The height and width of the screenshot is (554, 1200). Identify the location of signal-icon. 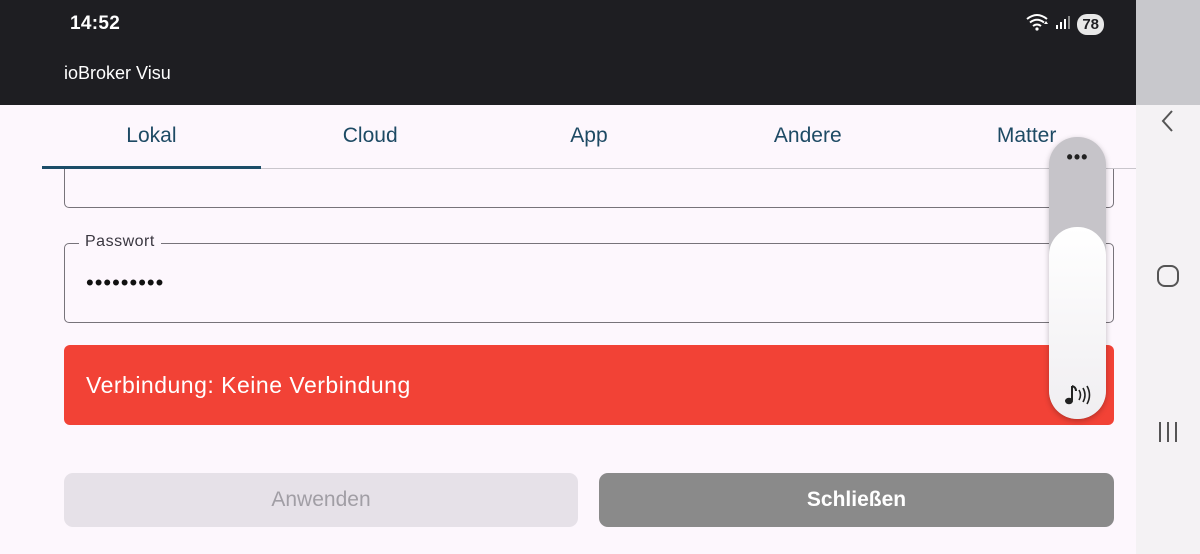
(1063, 24).